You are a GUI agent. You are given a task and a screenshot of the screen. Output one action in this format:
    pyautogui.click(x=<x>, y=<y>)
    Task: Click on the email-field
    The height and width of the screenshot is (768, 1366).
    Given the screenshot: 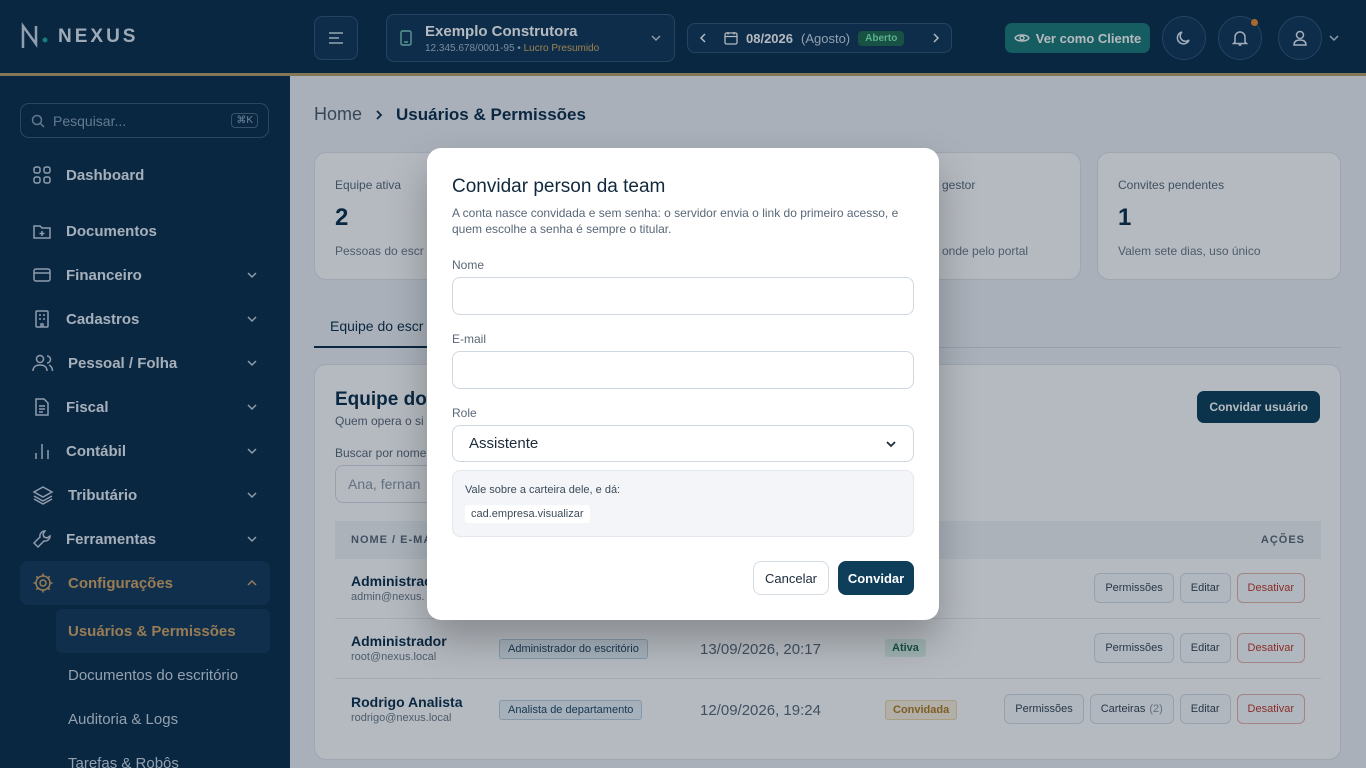 What is the action you would take?
    pyautogui.click(x=683, y=370)
    